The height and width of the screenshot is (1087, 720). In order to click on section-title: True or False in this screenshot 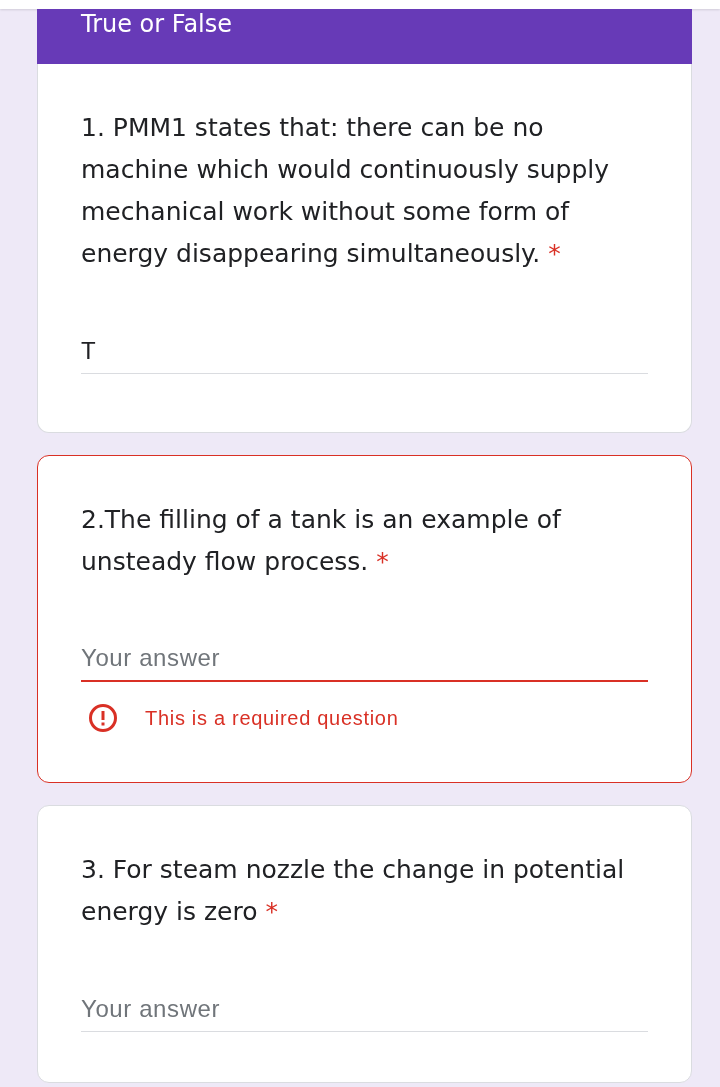, I will do `click(157, 24)`.